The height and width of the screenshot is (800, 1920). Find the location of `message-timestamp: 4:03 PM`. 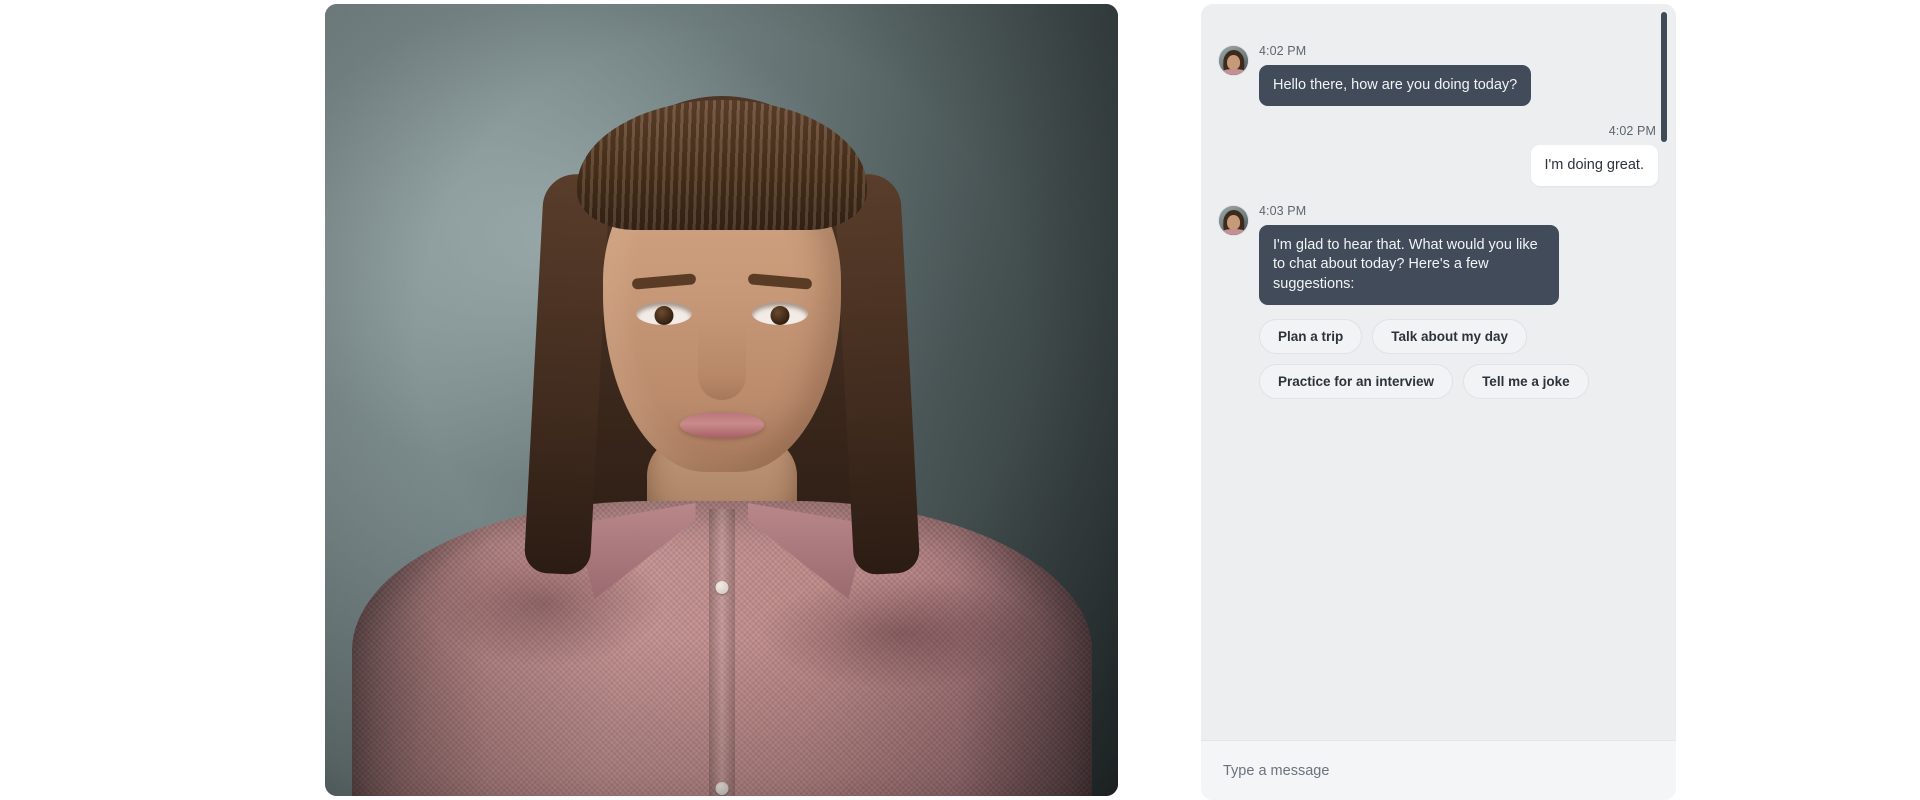

message-timestamp: 4:03 PM is located at coordinates (1283, 211).